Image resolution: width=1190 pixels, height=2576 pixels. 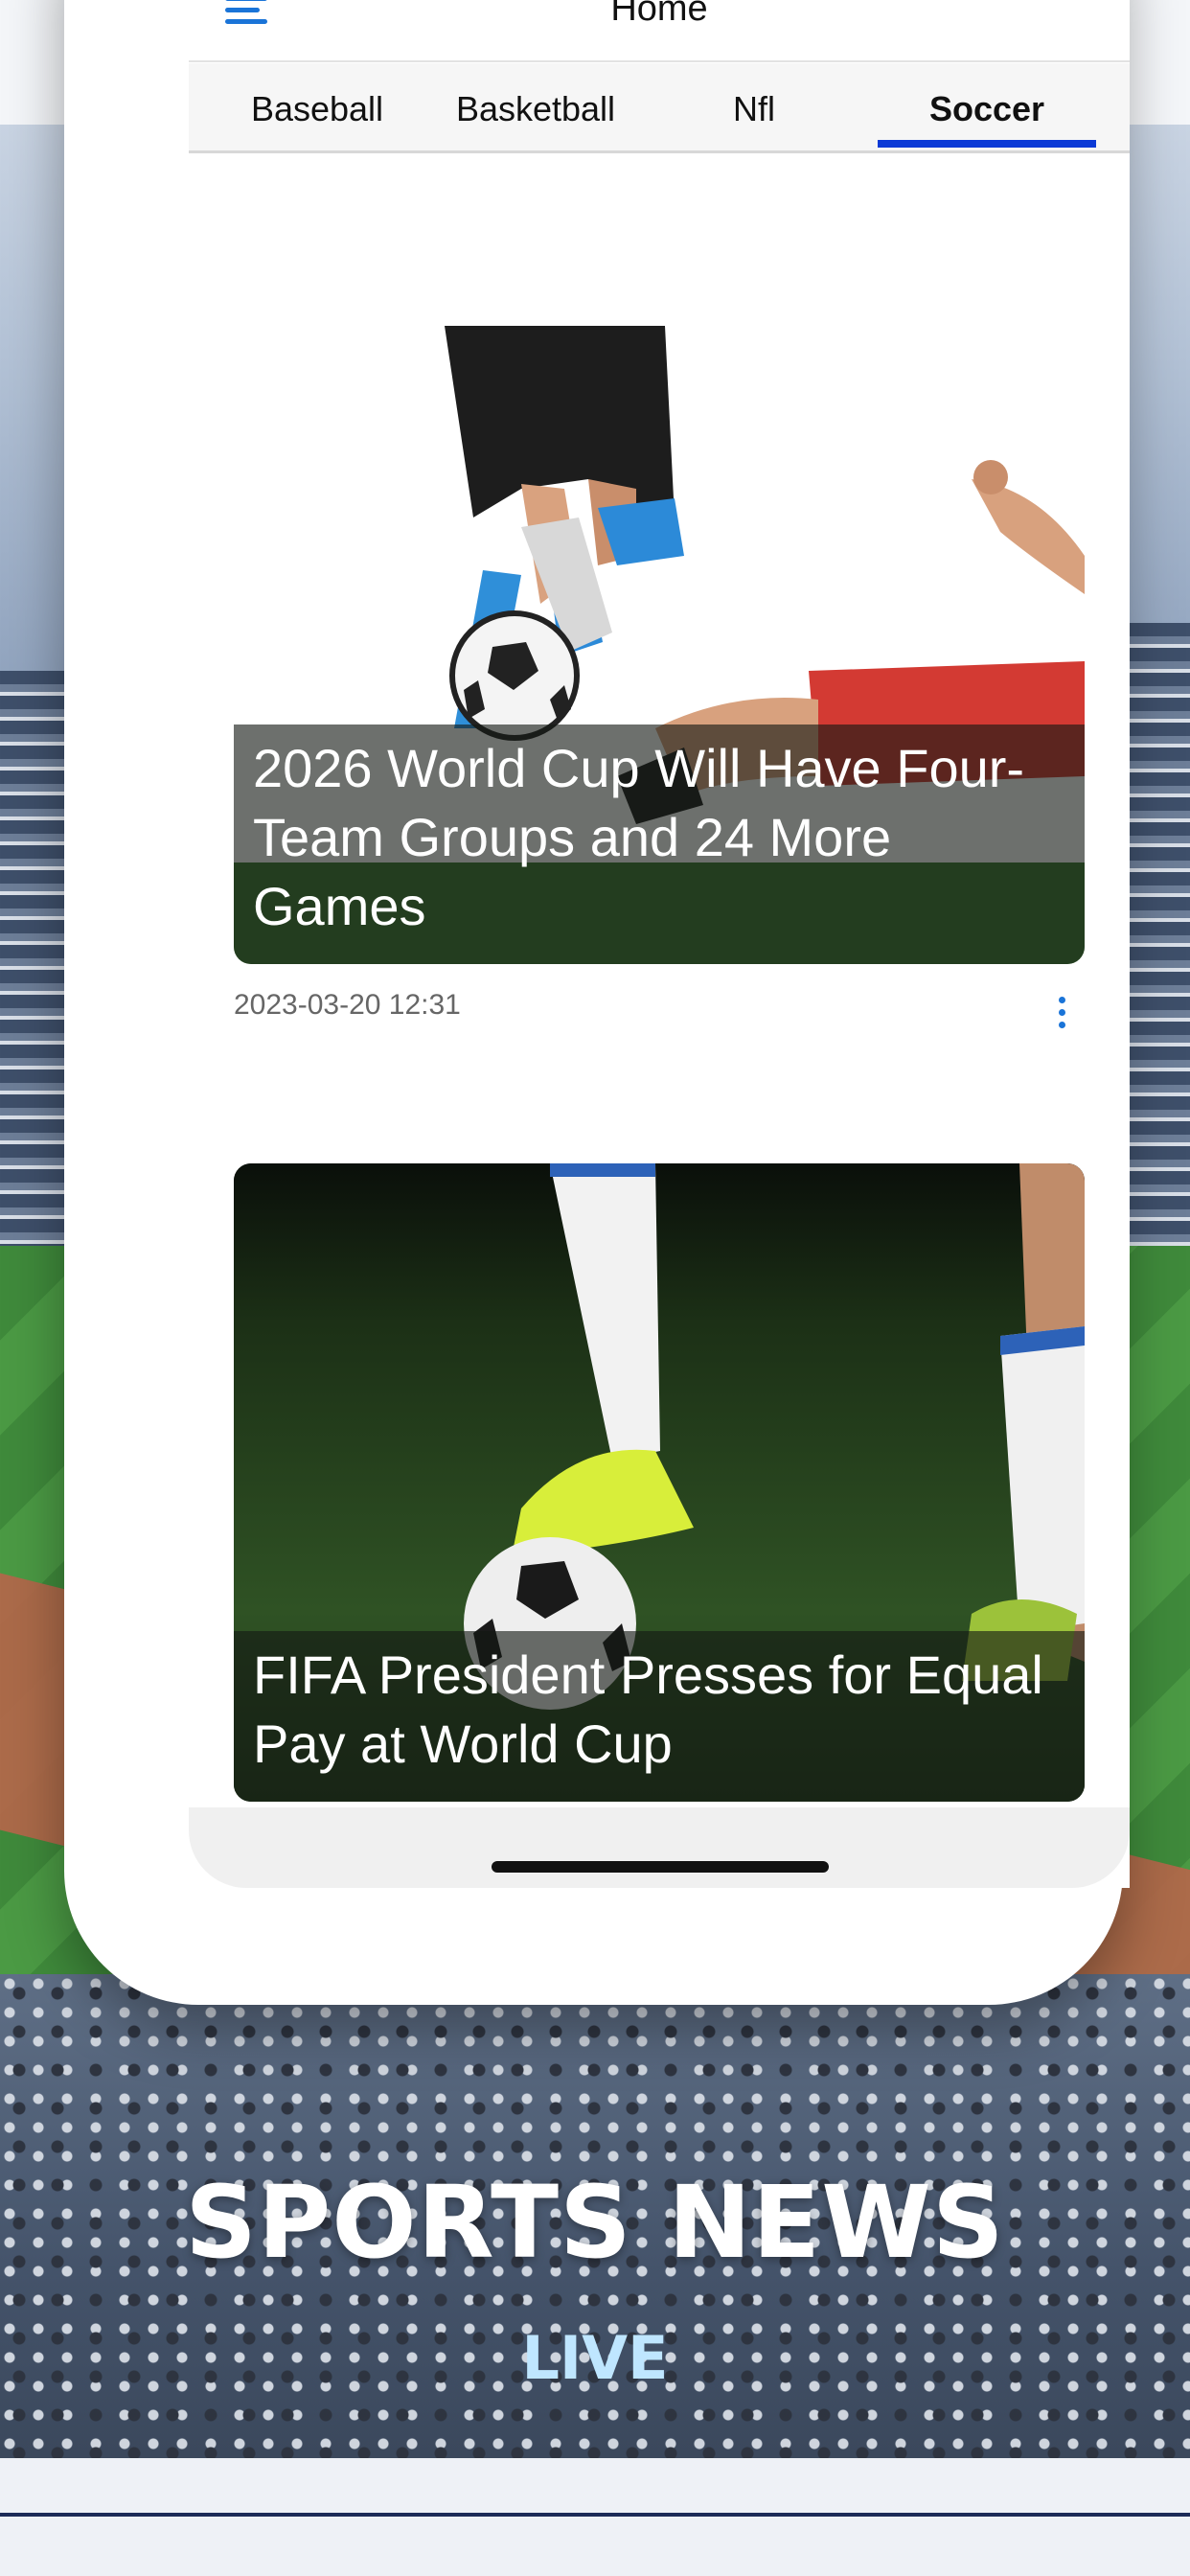 I want to click on home-indicator-area, so click(x=660, y=1847).